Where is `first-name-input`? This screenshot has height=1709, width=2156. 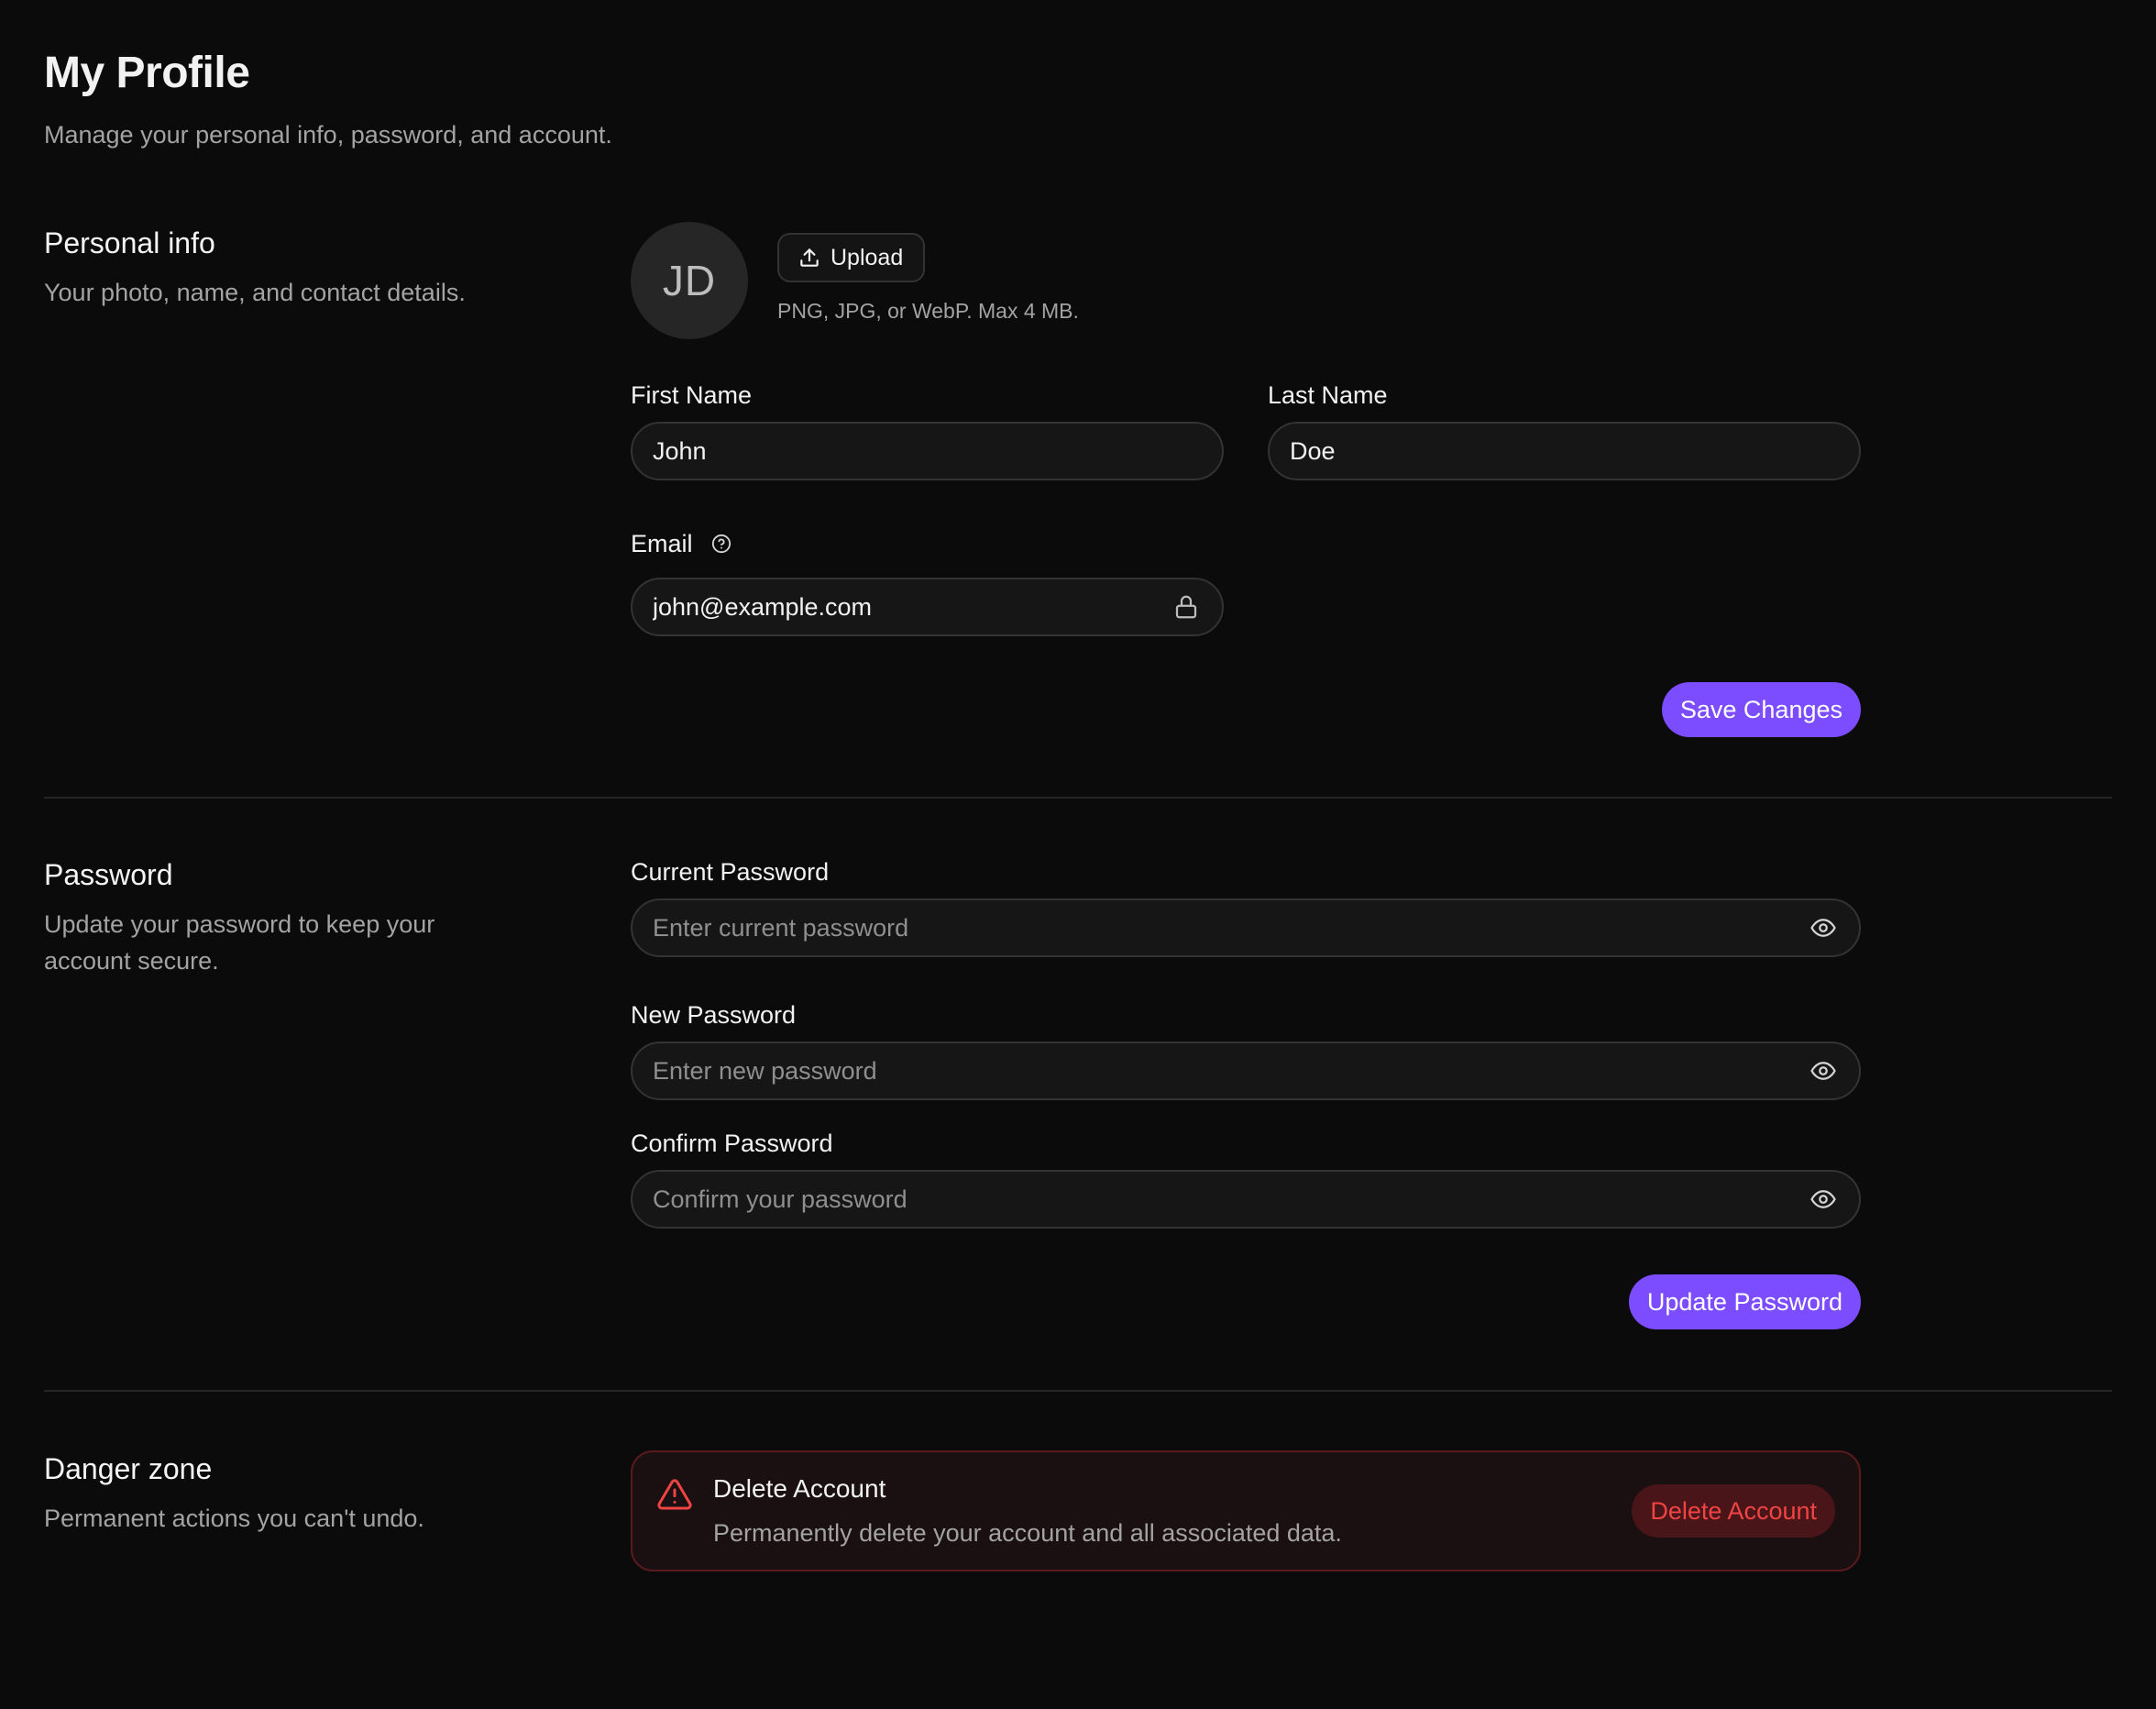 first-name-input is located at coordinates (927, 452).